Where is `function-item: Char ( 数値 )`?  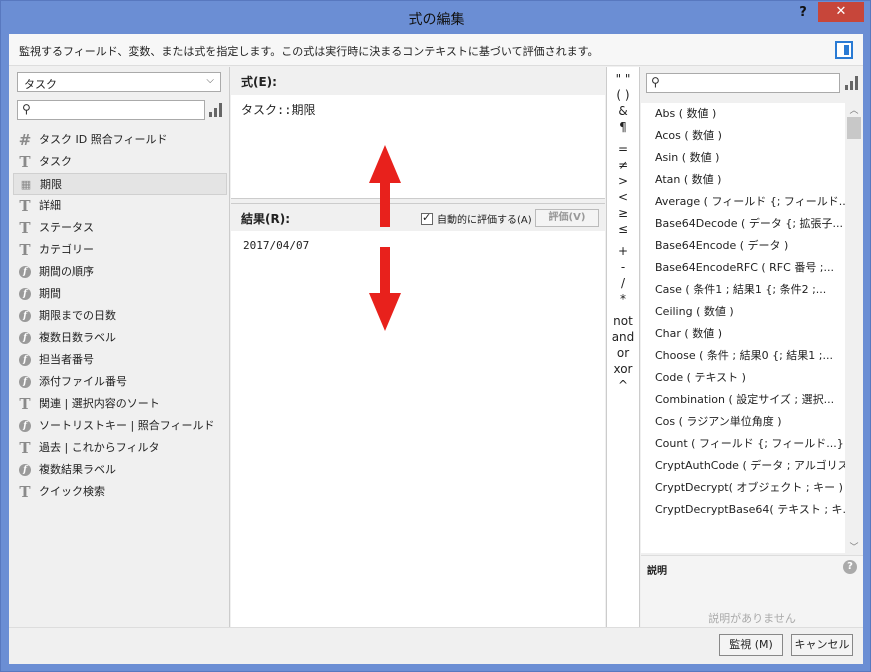 function-item: Char ( 数値 ) is located at coordinates (750, 334).